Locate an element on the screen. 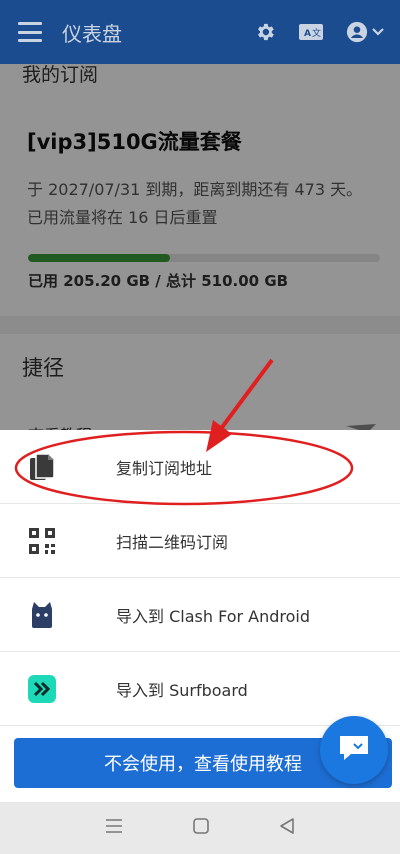 This screenshot has width=400, height=854. svg-text: 文 is located at coordinates (316, 33).